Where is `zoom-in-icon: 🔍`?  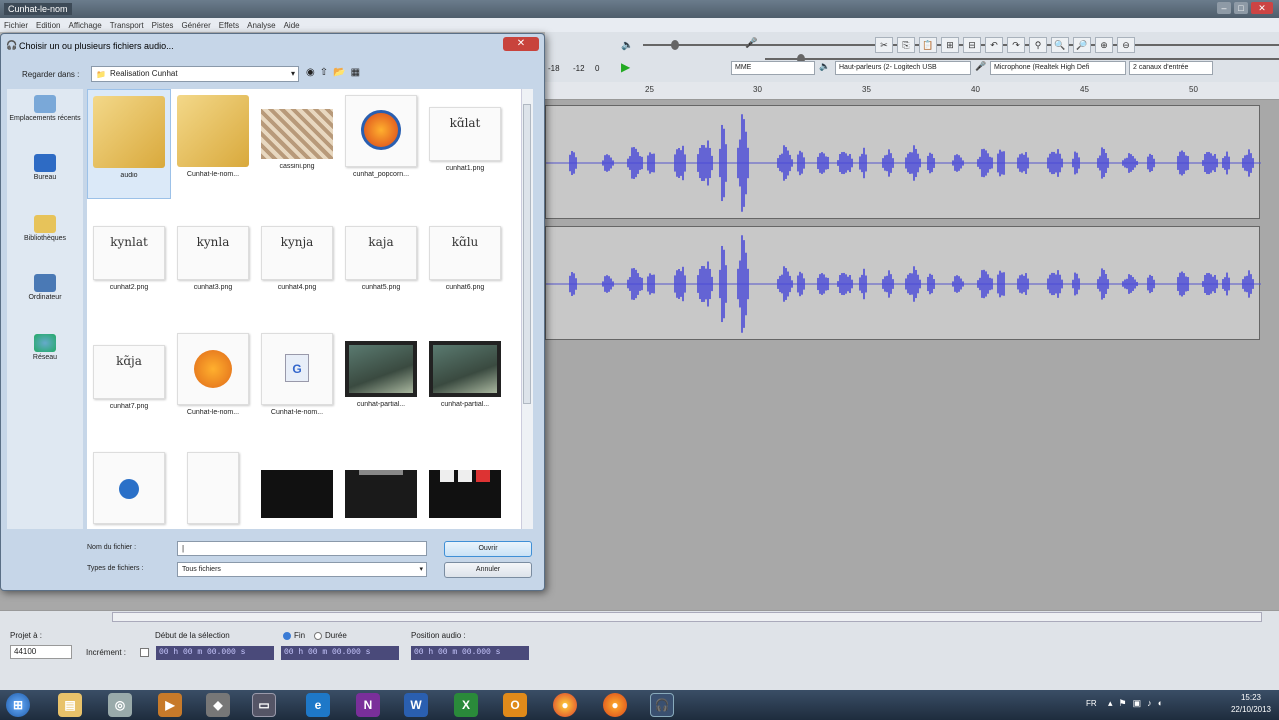
zoom-in-icon: 🔍 is located at coordinates (1060, 45).